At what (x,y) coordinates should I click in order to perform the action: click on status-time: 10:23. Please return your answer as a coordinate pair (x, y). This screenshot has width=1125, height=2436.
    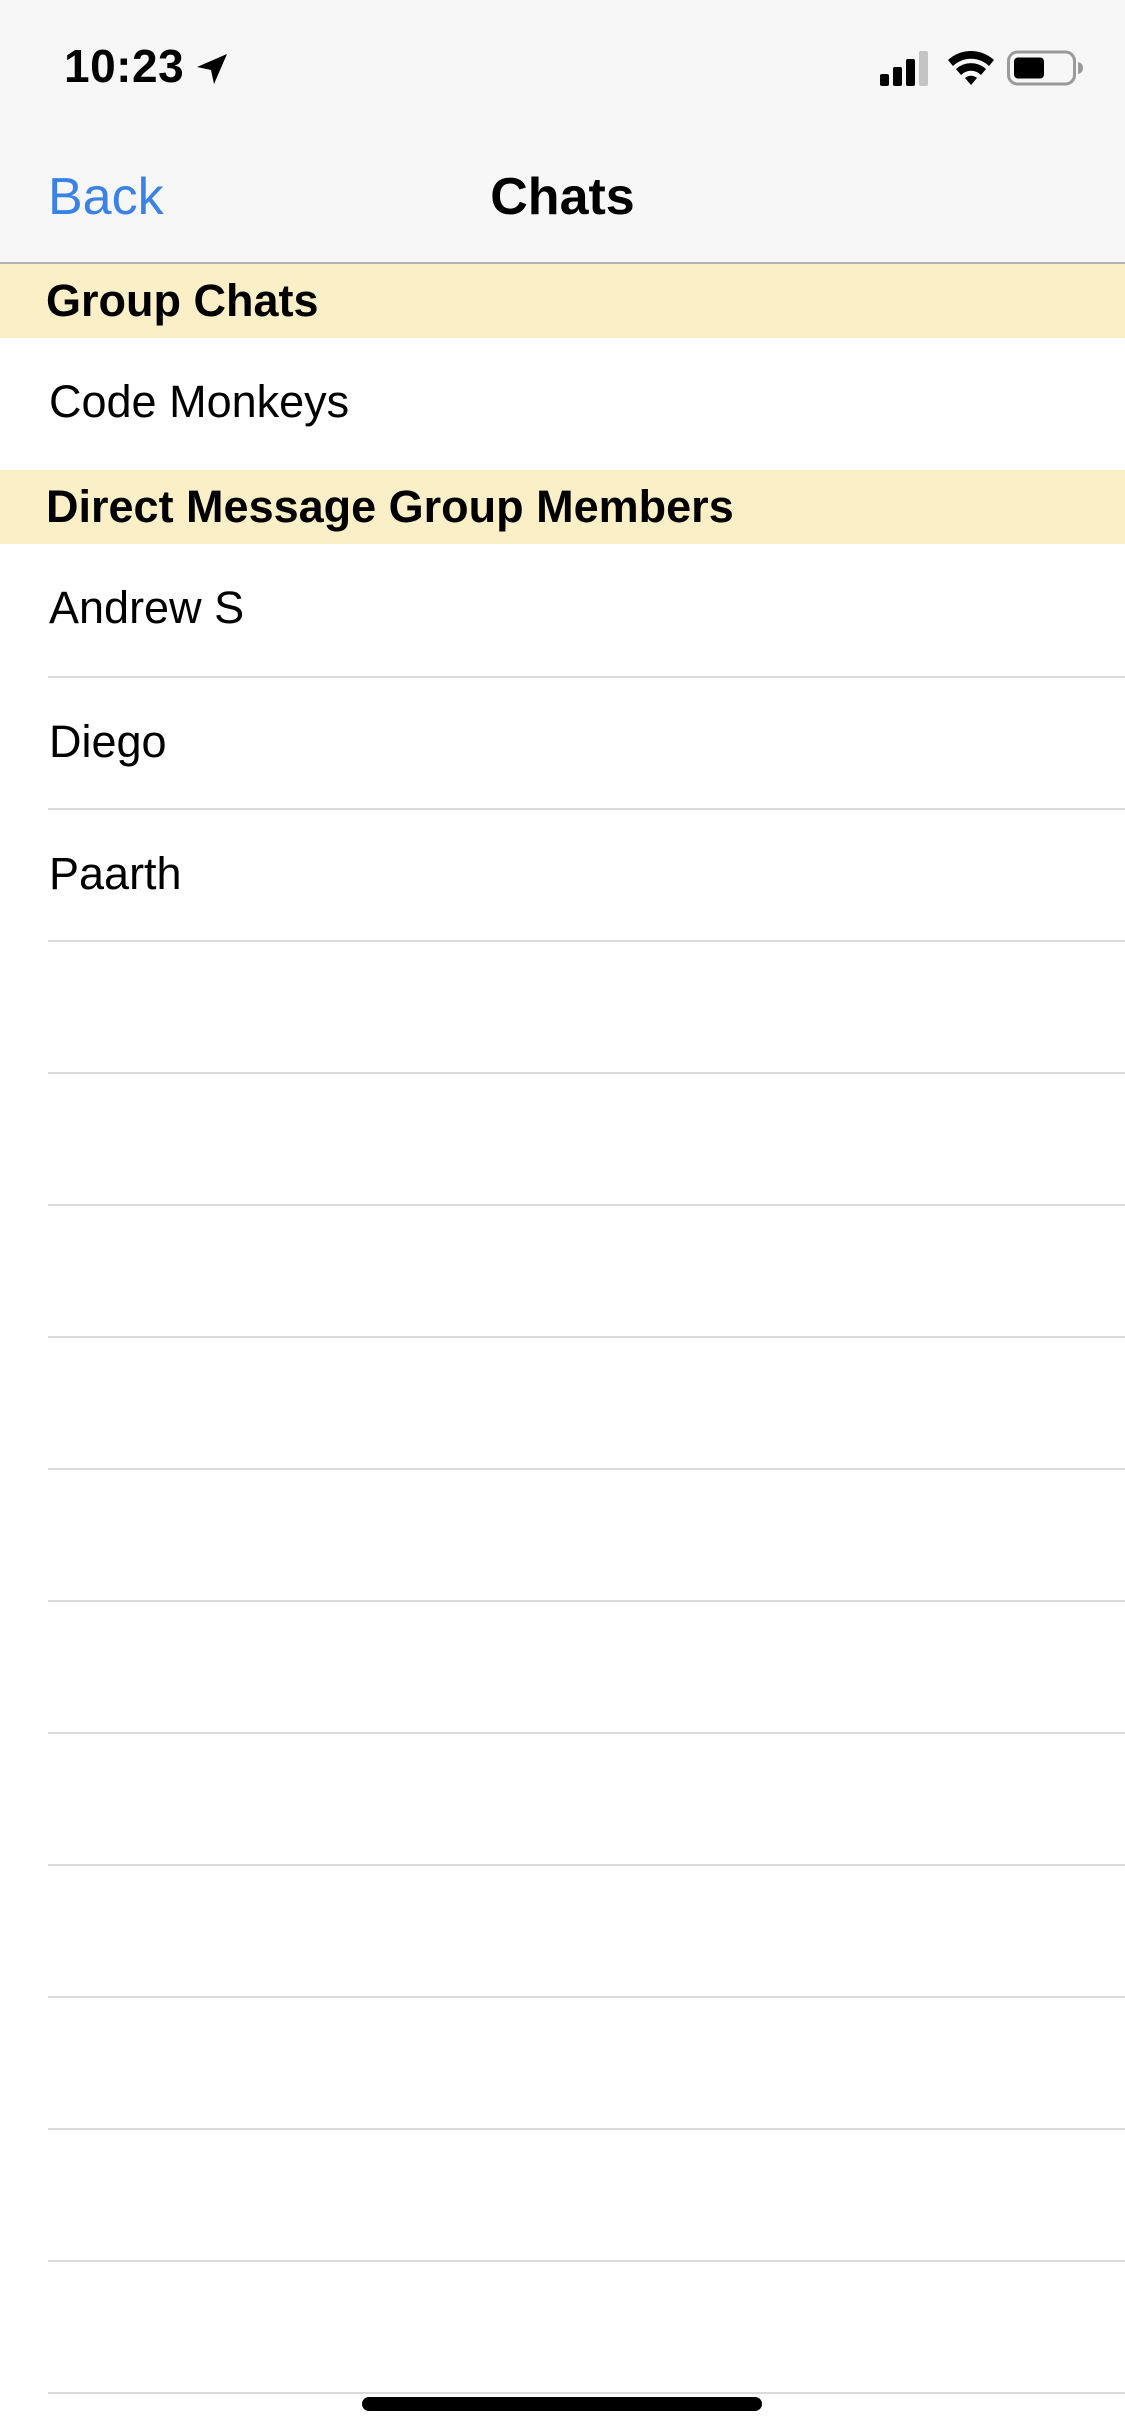
    Looking at the image, I should click on (124, 66).